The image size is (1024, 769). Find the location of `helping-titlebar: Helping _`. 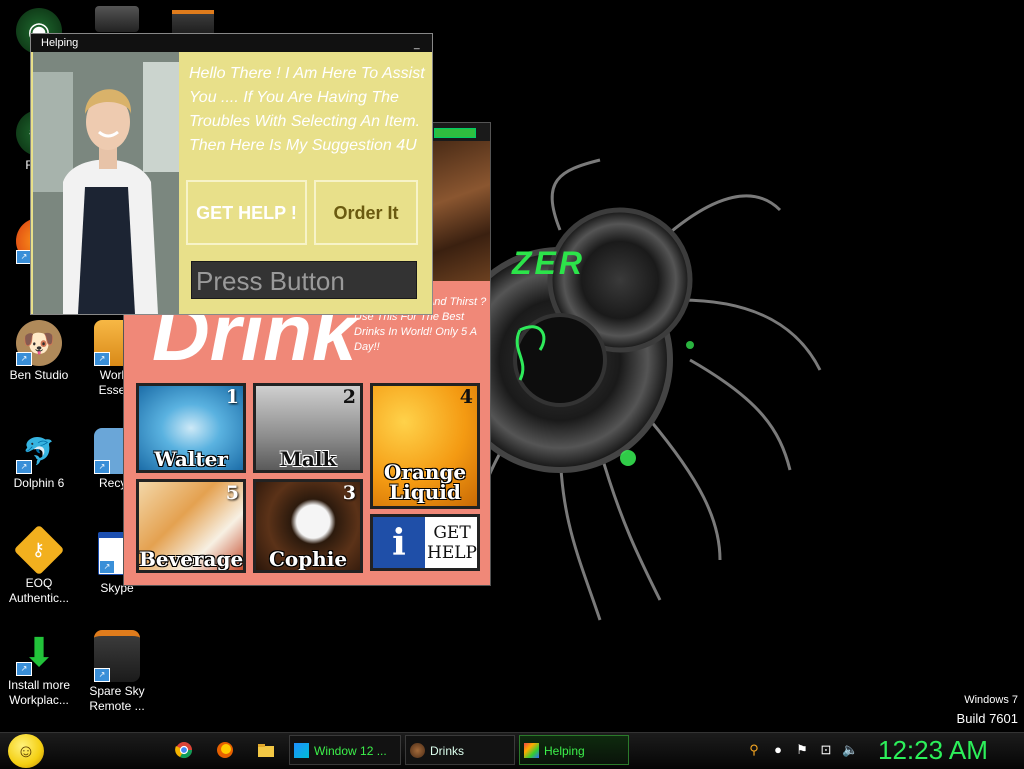

helping-titlebar: Helping _ is located at coordinates (231, 43).